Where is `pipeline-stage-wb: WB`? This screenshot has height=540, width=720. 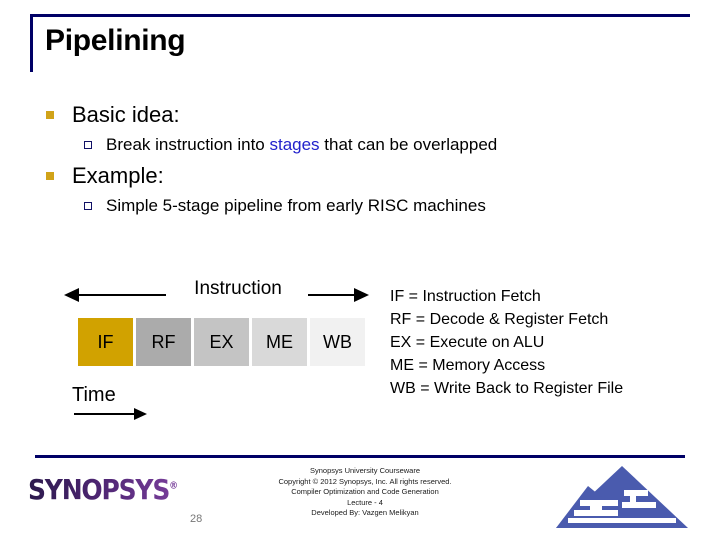 pipeline-stage-wb: WB is located at coordinates (337, 342).